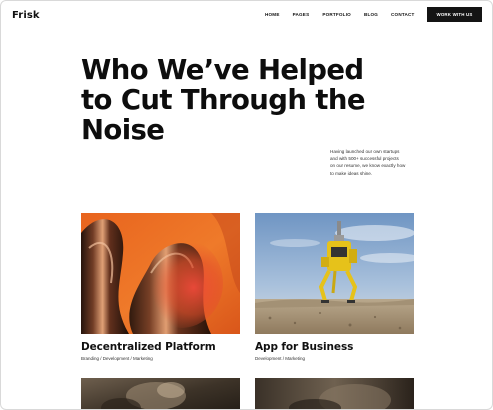 Image resolution: width=493 pixels, height=410 pixels. Describe the element at coordinates (117, 358) in the screenshot. I see `card-tags: Branding / Development / Marketing` at that location.